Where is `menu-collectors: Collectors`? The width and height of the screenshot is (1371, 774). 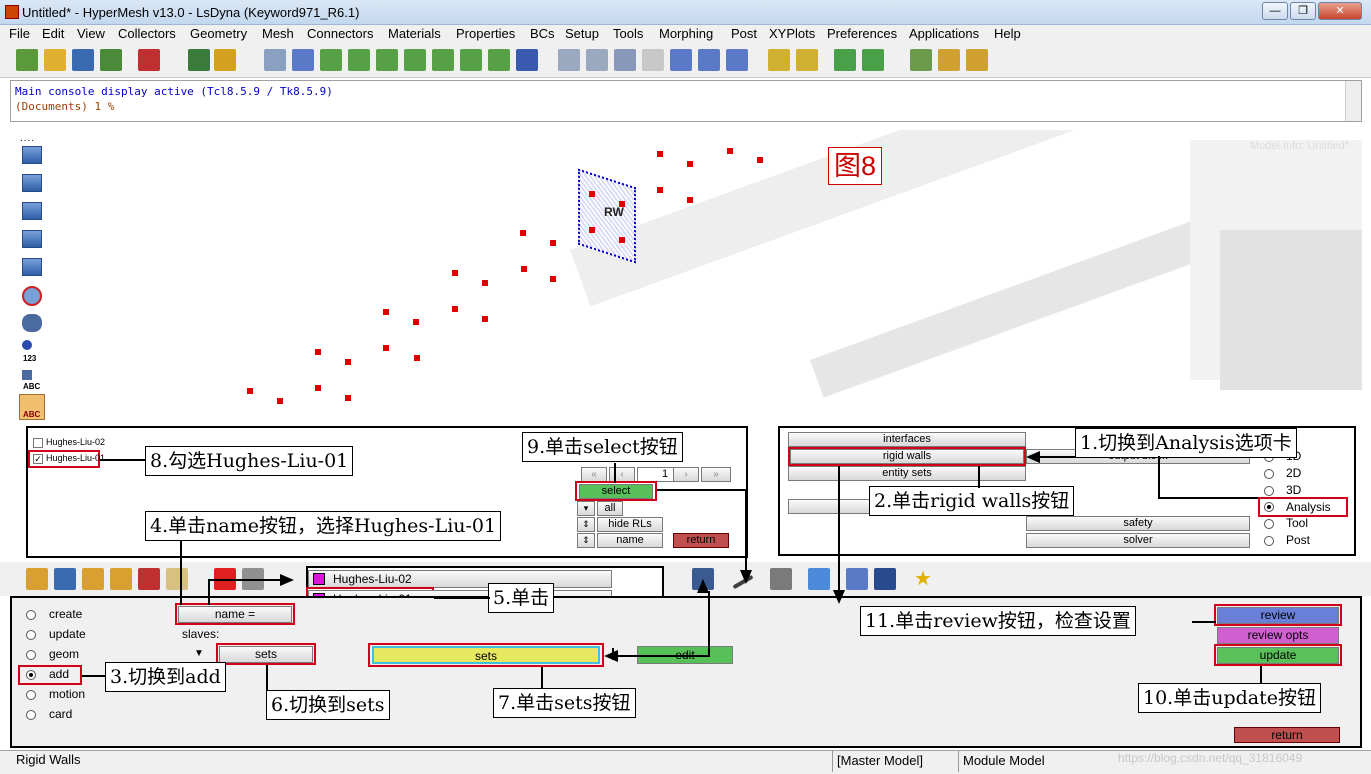
menu-collectors: Collectors is located at coordinates (147, 33).